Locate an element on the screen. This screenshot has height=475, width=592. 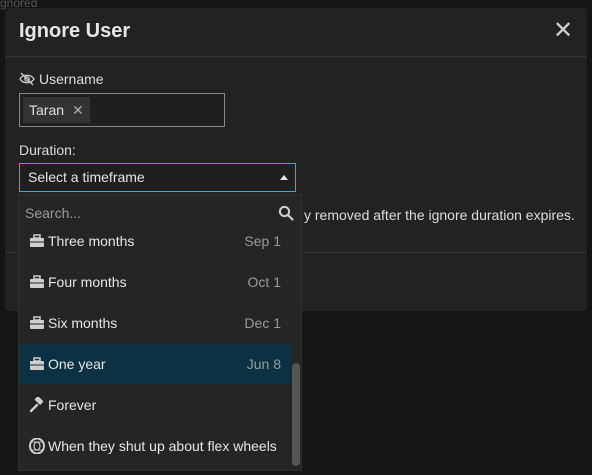
search-icon is located at coordinates (286, 213).